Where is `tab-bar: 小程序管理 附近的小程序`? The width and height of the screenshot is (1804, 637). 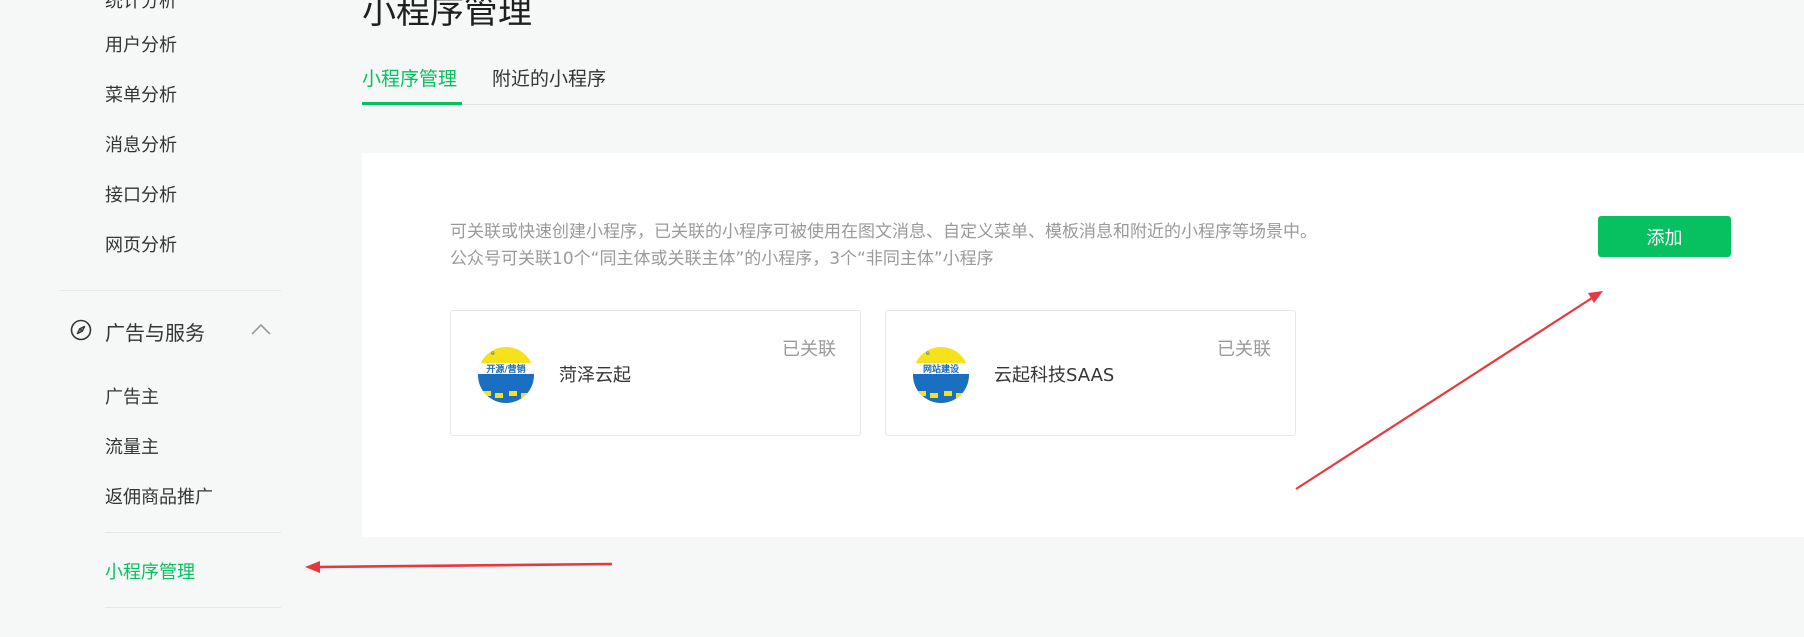 tab-bar: 小程序管理 附近的小程序 is located at coordinates (1083, 82).